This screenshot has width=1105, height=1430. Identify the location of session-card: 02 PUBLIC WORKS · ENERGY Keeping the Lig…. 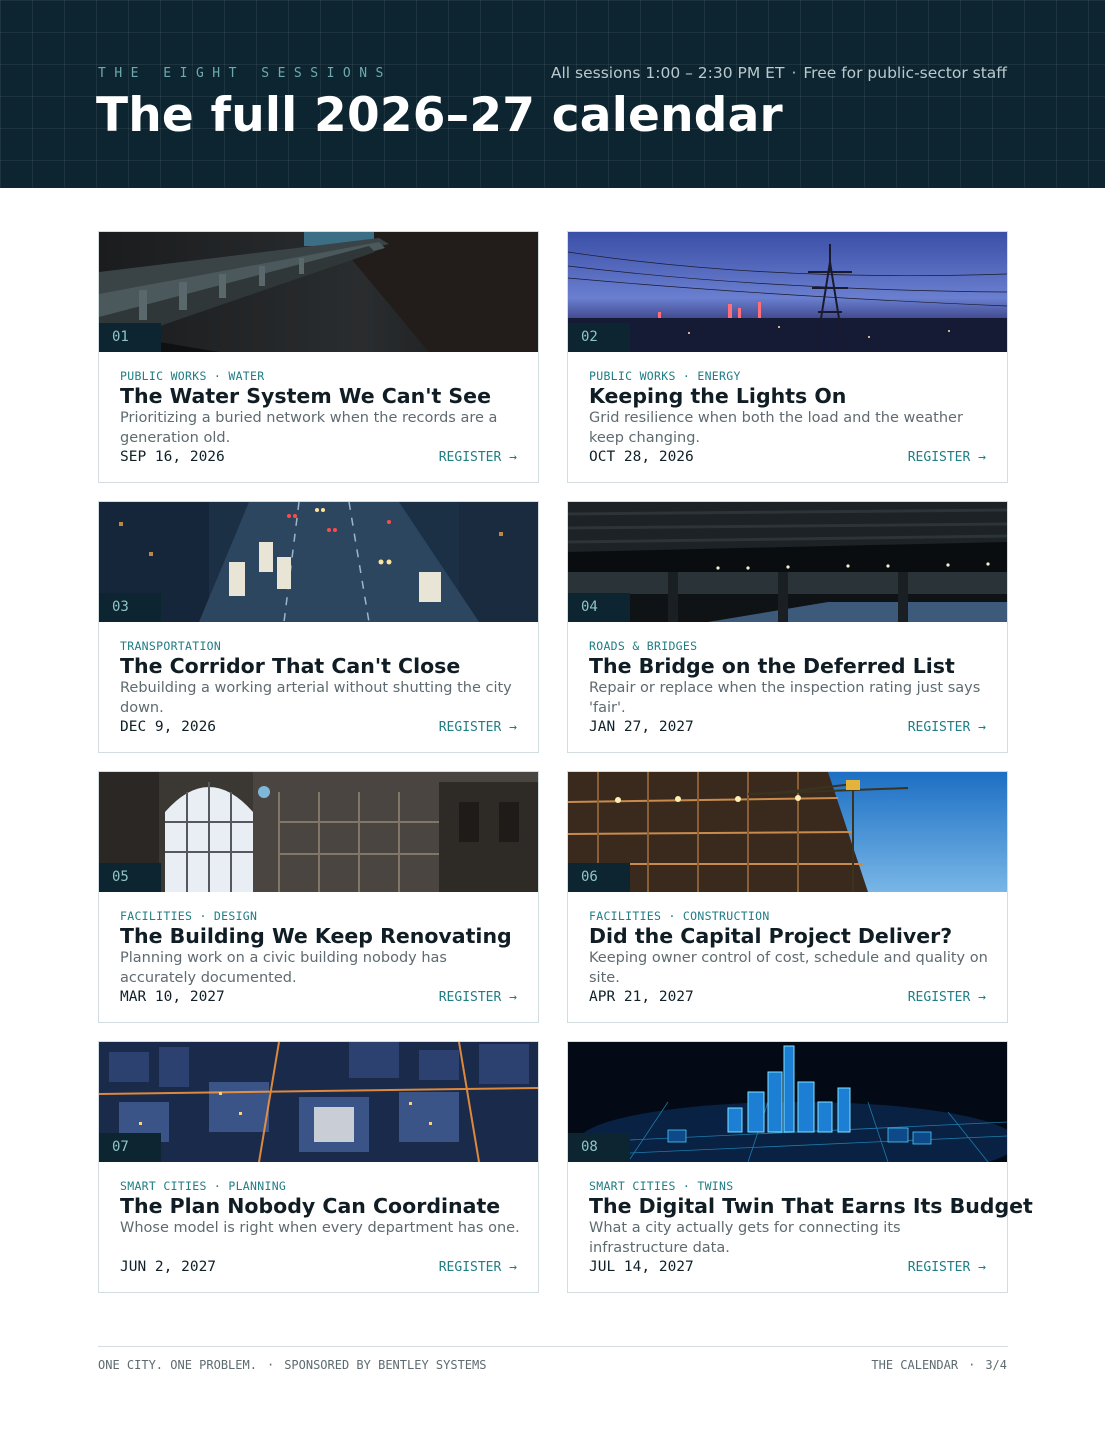
(787, 357).